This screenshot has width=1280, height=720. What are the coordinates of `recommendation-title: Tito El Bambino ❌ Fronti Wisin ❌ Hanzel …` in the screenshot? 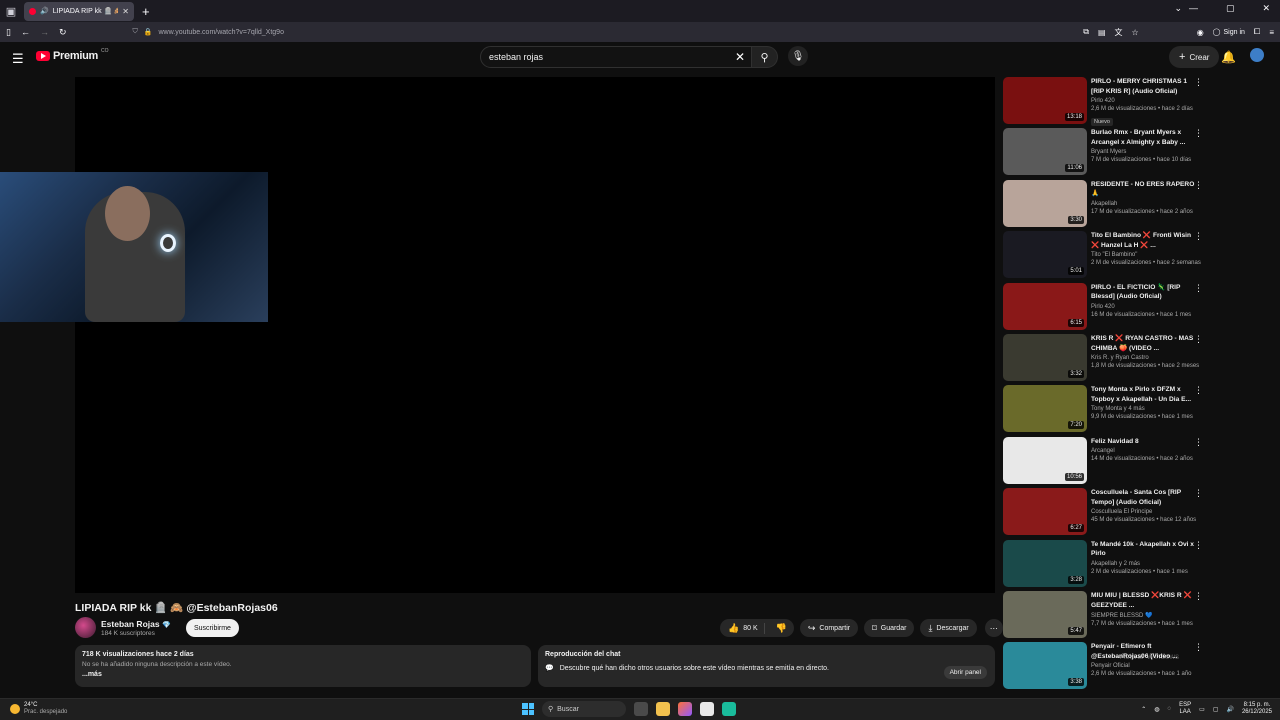 It's located at (1143, 240).